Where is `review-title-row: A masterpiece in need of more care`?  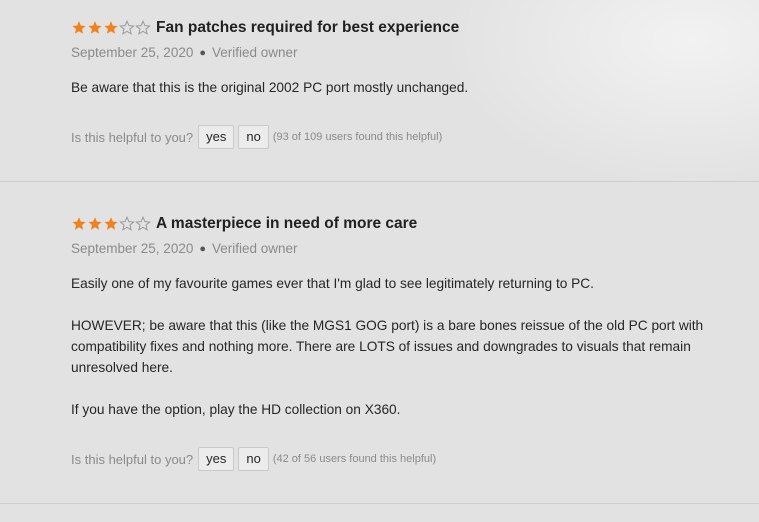 review-title-row: A masterpiece in need of more care is located at coordinates (244, 224).